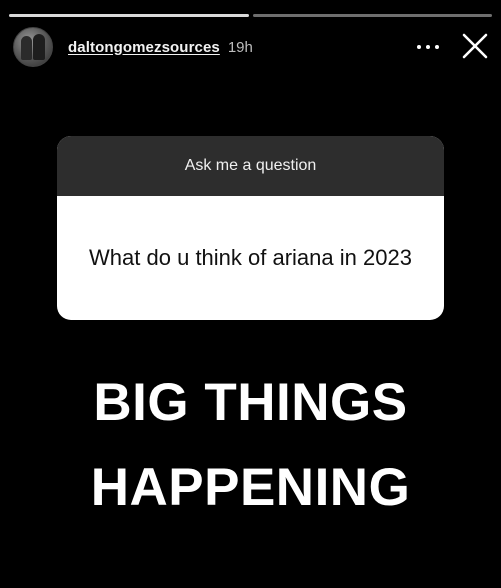 This screenshot has height=588, width=501. Describe the element at coordinates (250, 257) in the screenshot. I see `question-sticker-question: What do u think of ariana in 2023` at that location.